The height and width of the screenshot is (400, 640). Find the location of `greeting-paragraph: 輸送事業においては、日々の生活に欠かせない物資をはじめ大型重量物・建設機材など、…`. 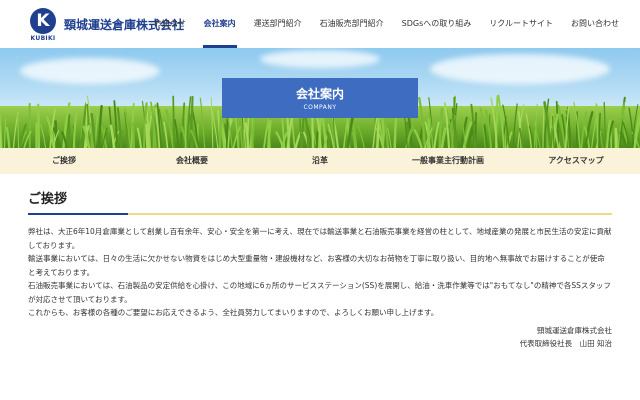

greeting-paragraph: 輸送事業においては、日々の生活に欠かせない物資をはじめ大型重量物・建設機材など、… is located at coordinates (316, 265).